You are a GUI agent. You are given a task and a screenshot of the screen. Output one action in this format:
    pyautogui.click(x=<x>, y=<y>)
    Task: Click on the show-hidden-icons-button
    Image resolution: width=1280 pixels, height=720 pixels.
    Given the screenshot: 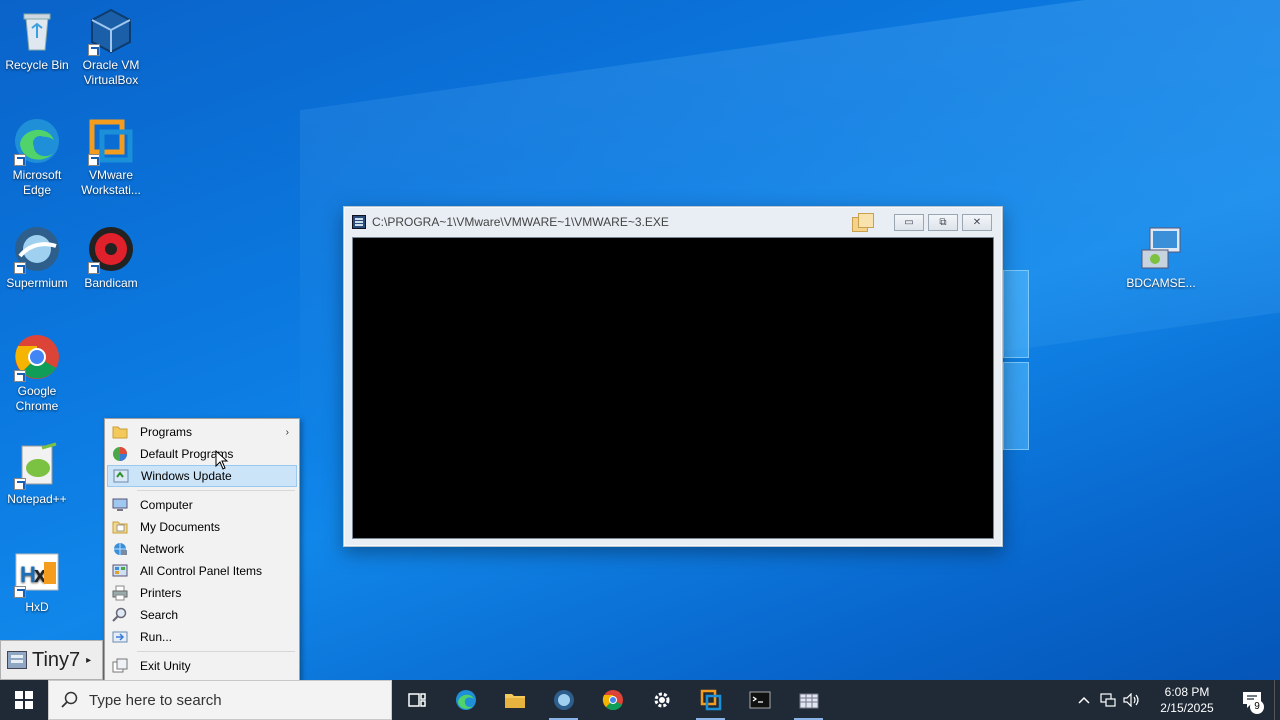 What is the action you would take?
    pyautogui.click(x=1084, y=700)
    